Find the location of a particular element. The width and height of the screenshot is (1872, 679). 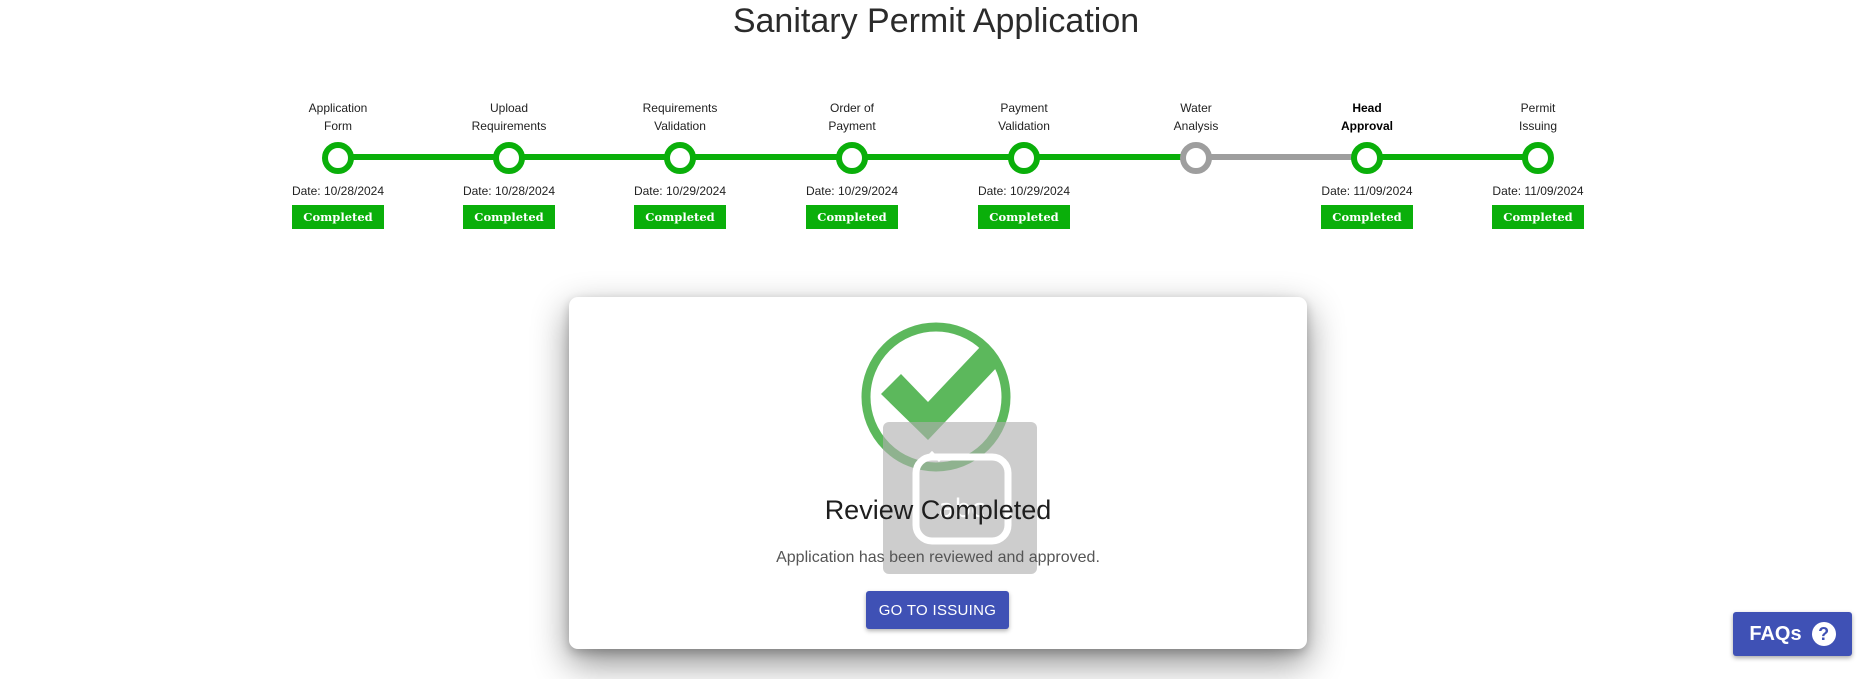

help-circle-icon: ? is located at coordinates (1823, 634).